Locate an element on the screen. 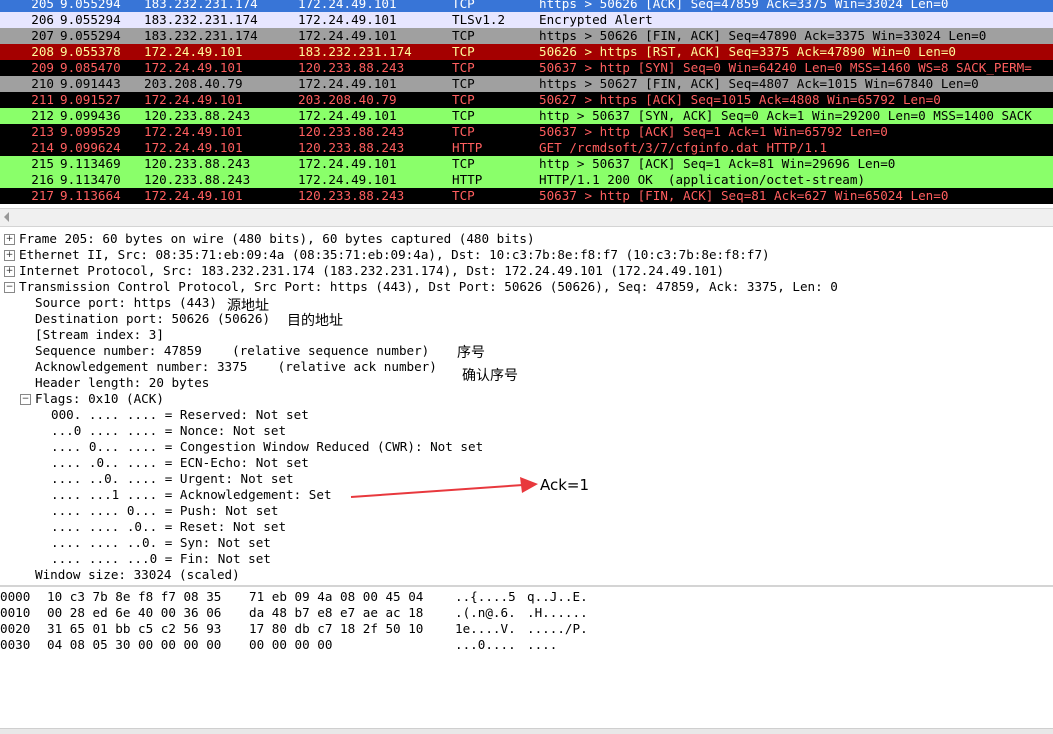  packet-time: 9.113469 is located at coordinates (90, 163).